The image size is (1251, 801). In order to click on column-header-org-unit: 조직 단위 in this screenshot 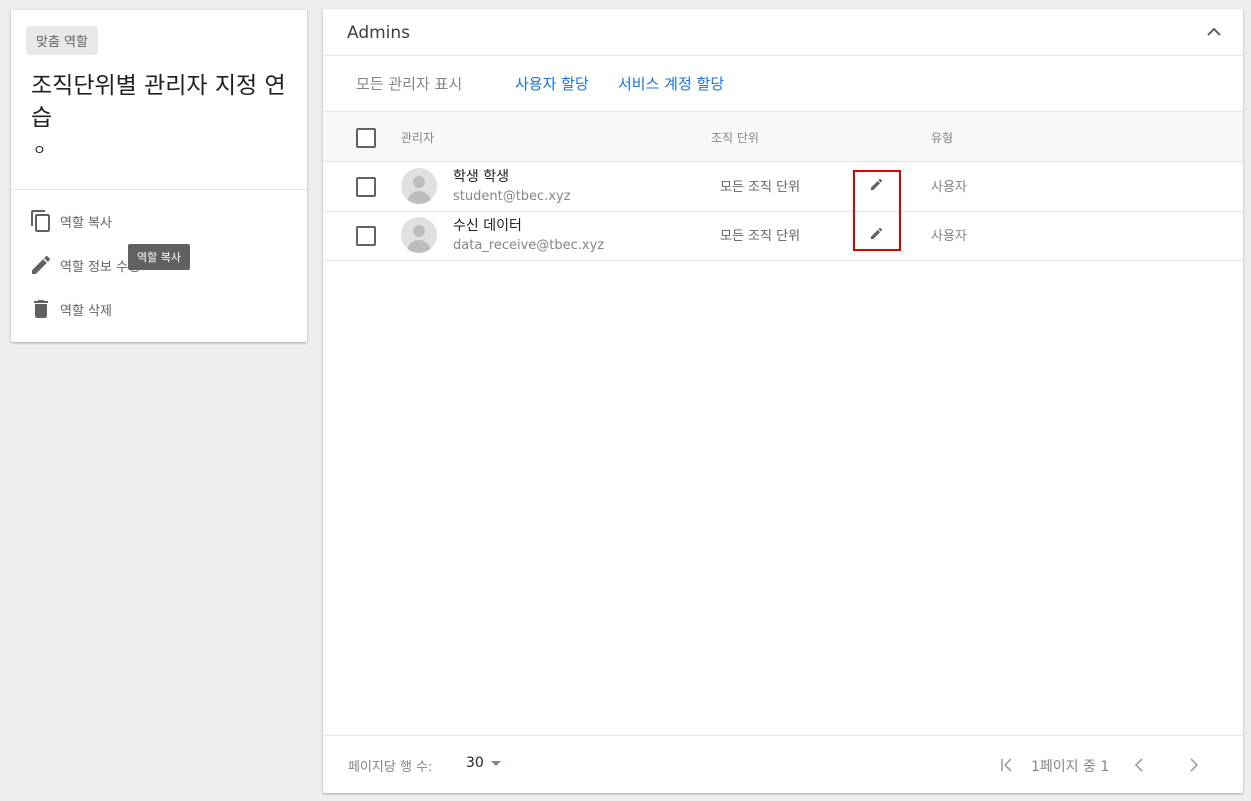, I will do `click(735, 138)`.